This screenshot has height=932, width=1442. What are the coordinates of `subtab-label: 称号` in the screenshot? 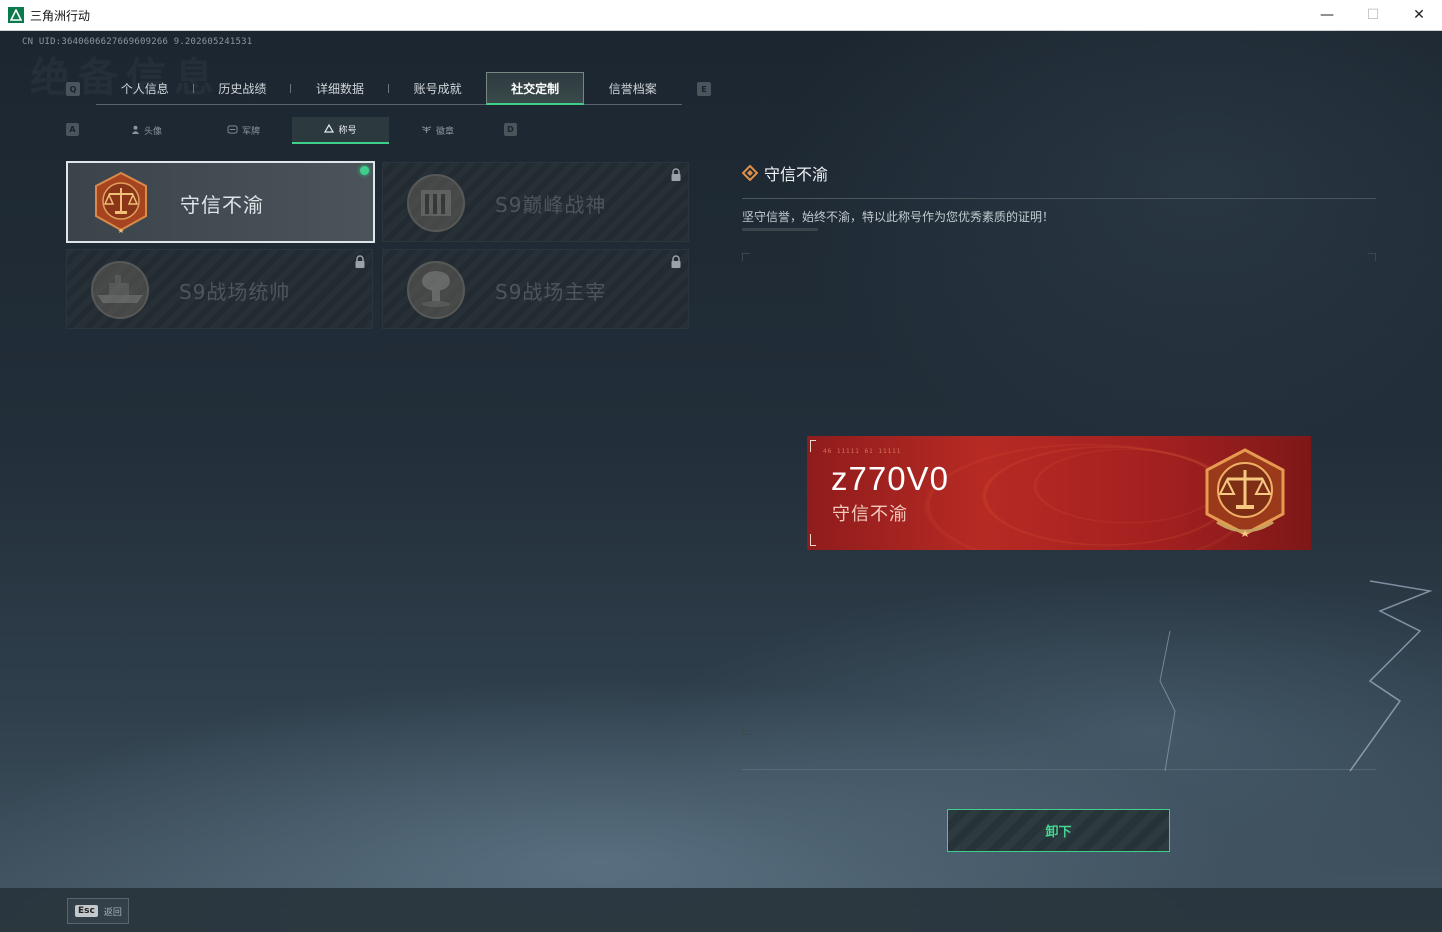 It's located at (347, 131).